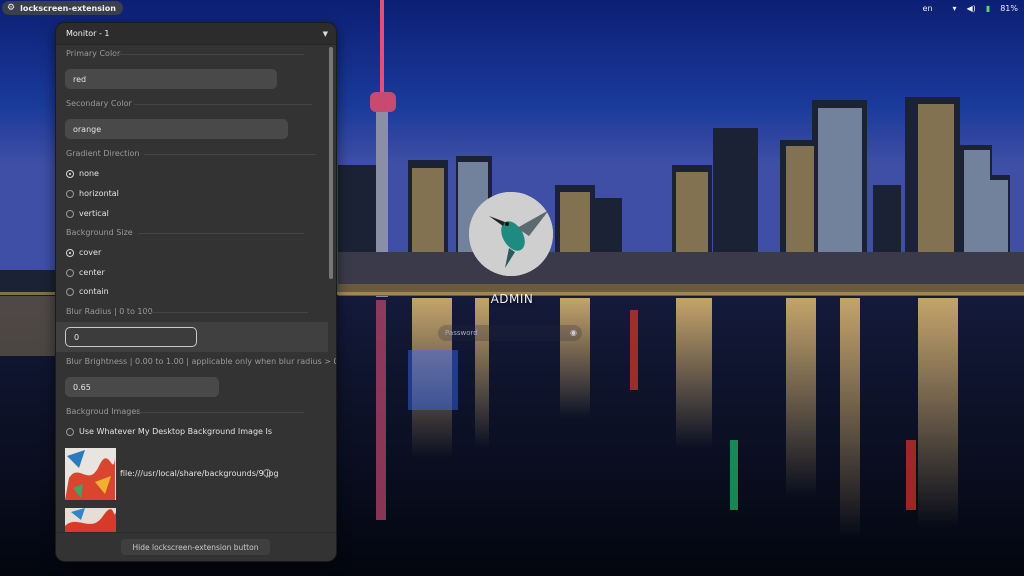 Image resolution: width=1024 pixels, height=576 pixels. I want to click on hide-extension-button: Hide lockscreen-extension button, so click(195, 547).